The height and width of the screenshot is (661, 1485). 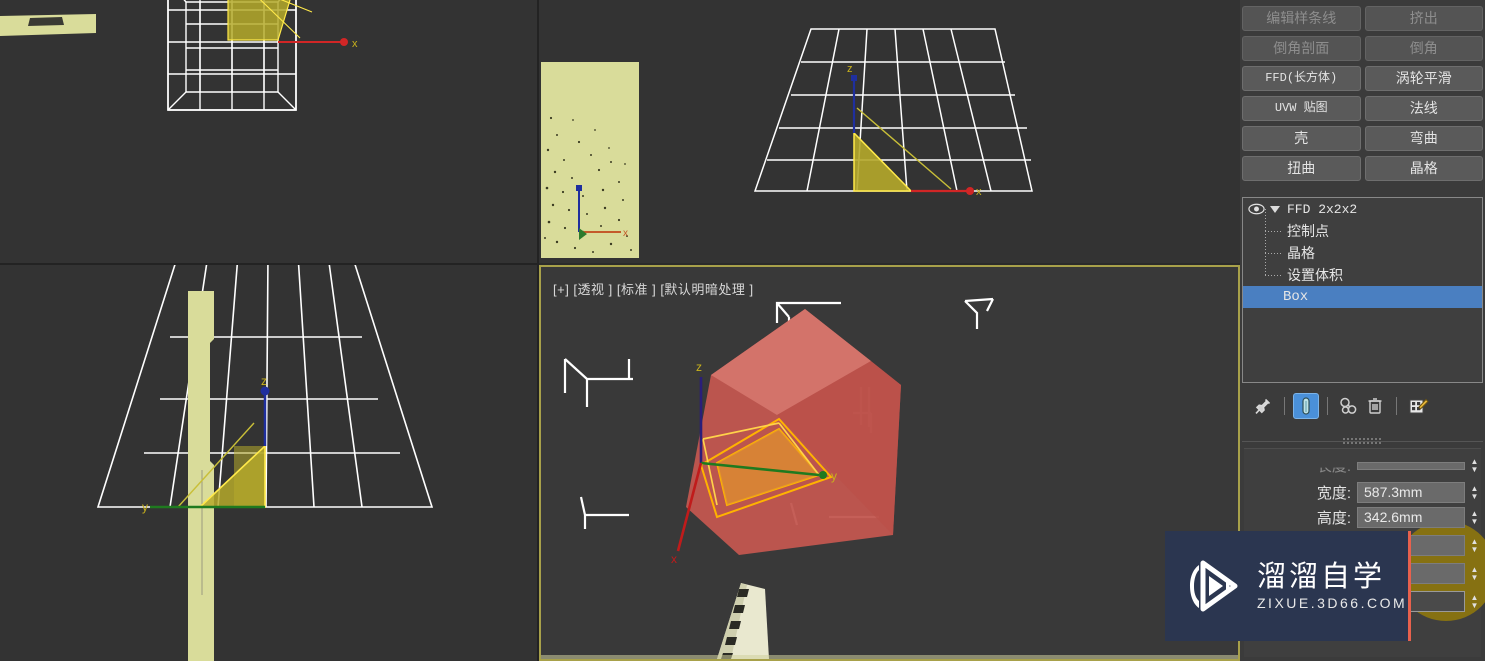 I want to click on parameter-input: 587.3mm, so click(x=1411, y=492).